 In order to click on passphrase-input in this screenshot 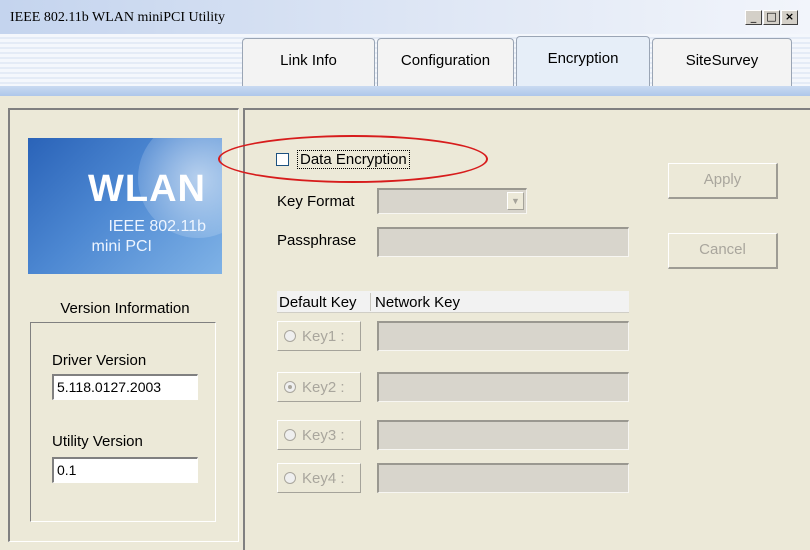, I will do `click(503, 242)`.